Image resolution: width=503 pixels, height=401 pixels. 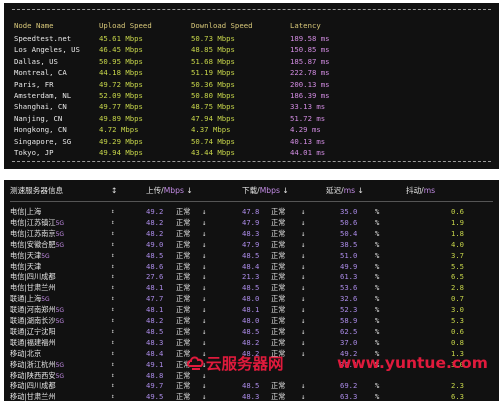 What do you see at coordinates (412, 363) in the screenshot?
I see `watermark-url: www.yuntue.com` at bounding box center [412, 363].